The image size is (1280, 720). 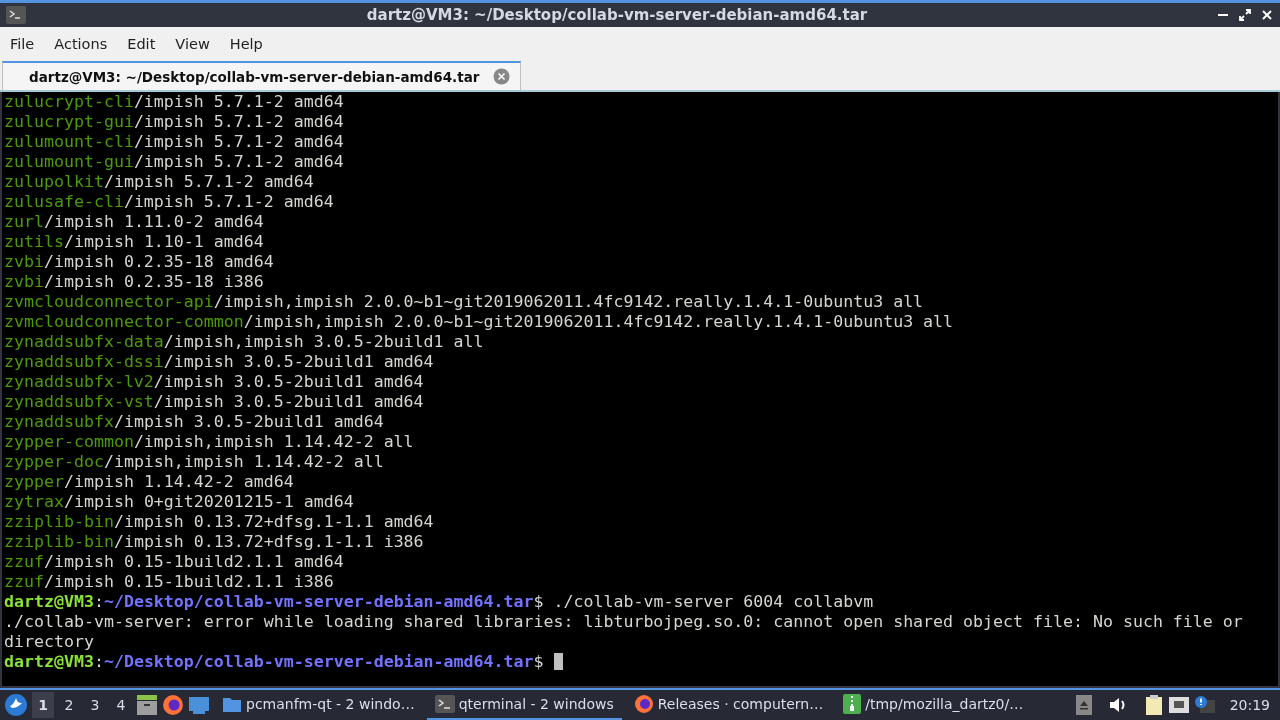 I want to click on network-icon, so click(x=1178, y=705).